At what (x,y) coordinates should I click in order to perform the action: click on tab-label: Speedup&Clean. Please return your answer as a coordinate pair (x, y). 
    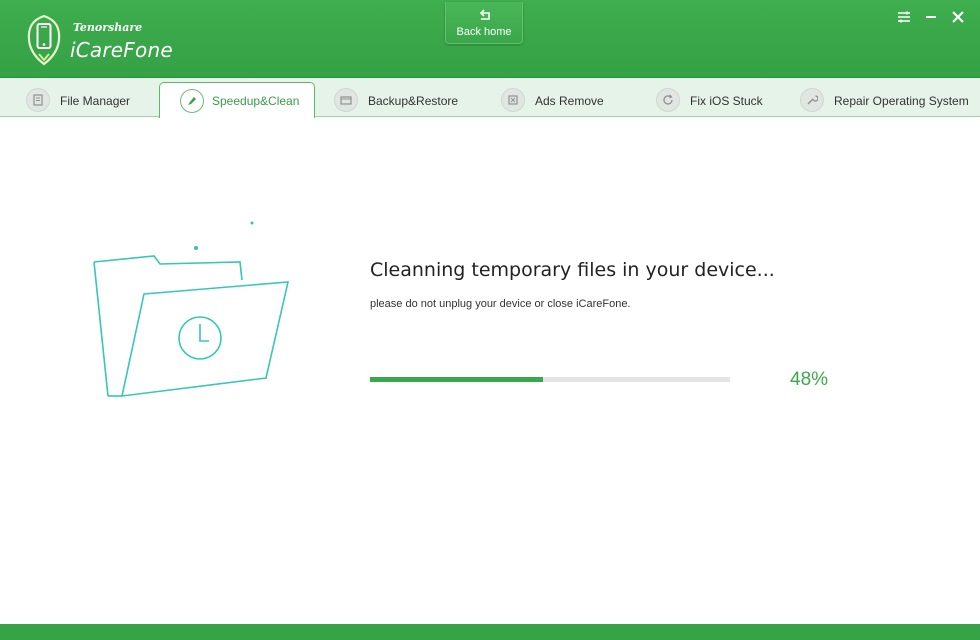
    Looking at the image, I should click on (256, 101).